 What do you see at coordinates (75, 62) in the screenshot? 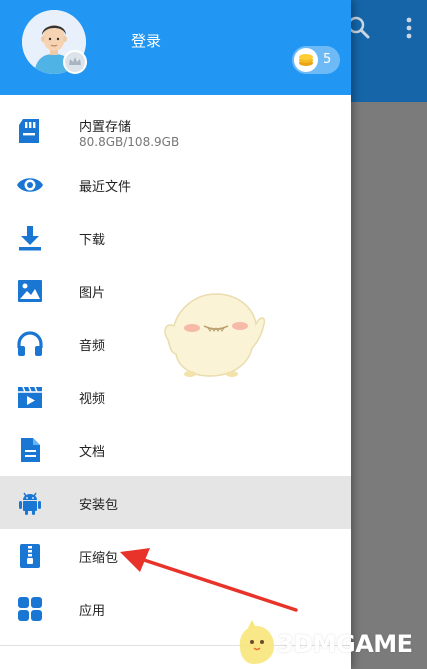
I see `crown-badge-icon` at bounding box center [75, 62].